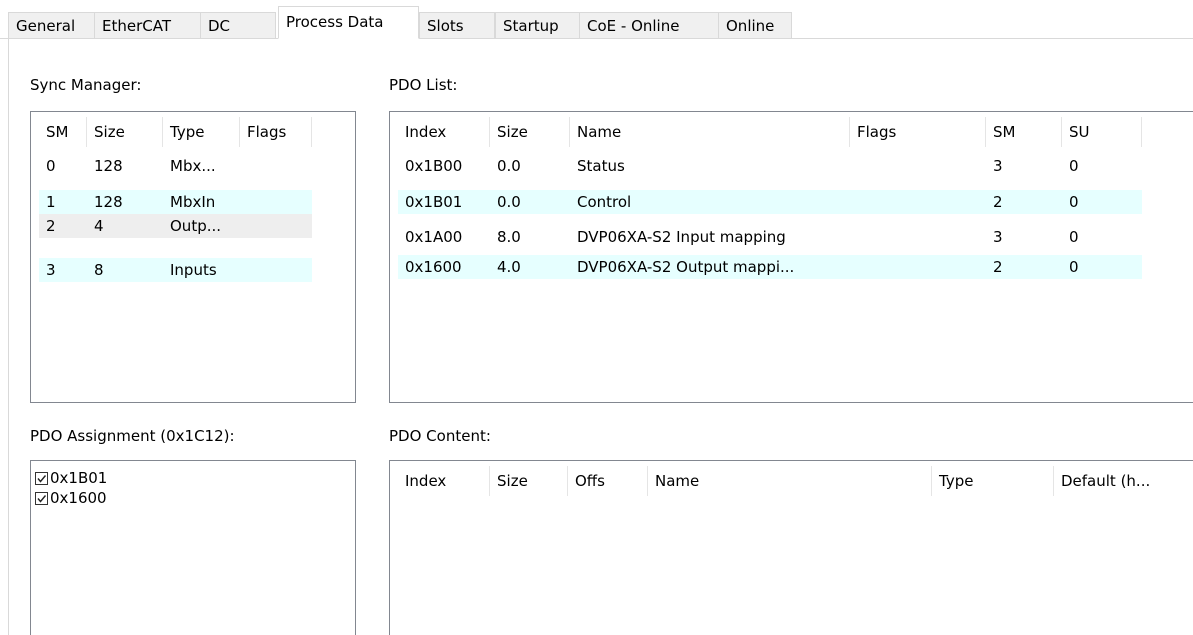 The height and width of the screenshot is (635, 1193). What do you see at coordinates (433, 267) in the screenshot?
I see `cell-index: 0x1600` at bounding box center [433, 267].